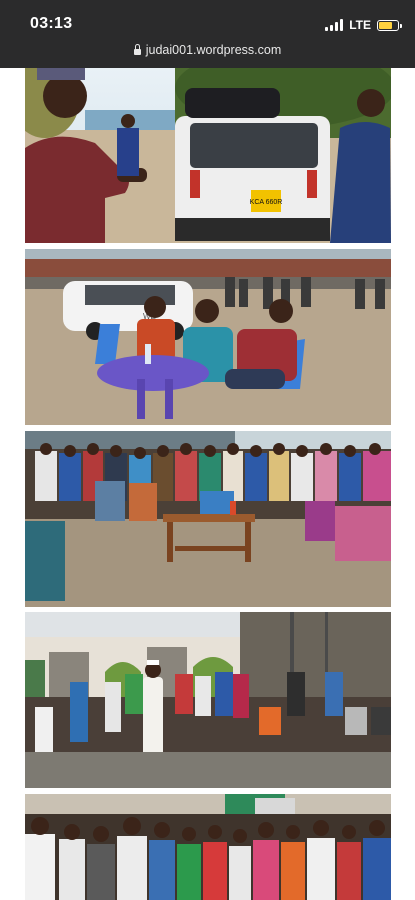 The height and width of the screenshot is (900, 415). I want to click on cellular-signal-icon, so click(334, 25).